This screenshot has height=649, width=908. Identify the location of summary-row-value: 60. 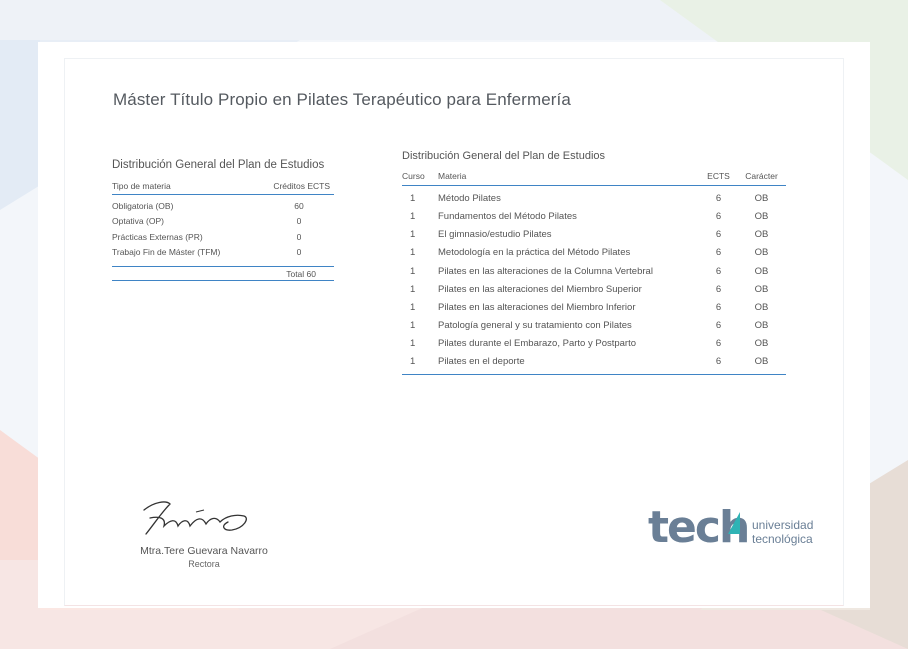
(299, 205).